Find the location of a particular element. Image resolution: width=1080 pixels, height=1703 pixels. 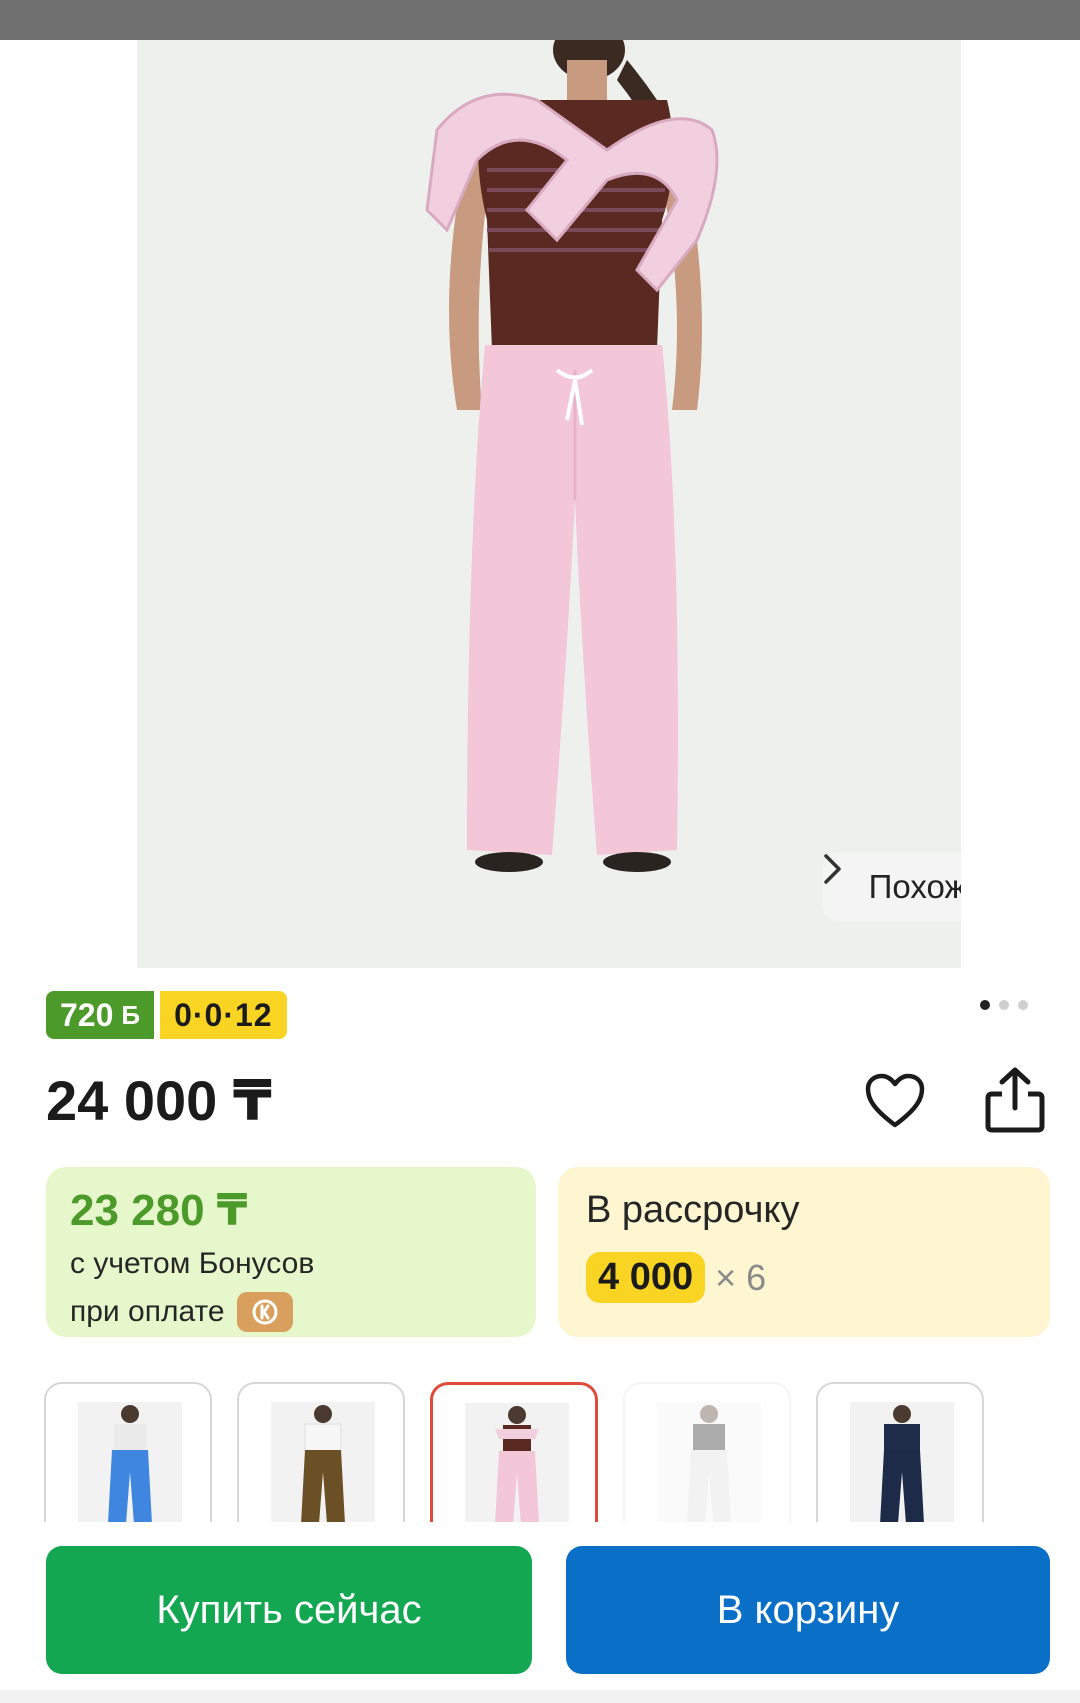

buy-now-button: Купить сейчас is located at coordinates (289, 1610).